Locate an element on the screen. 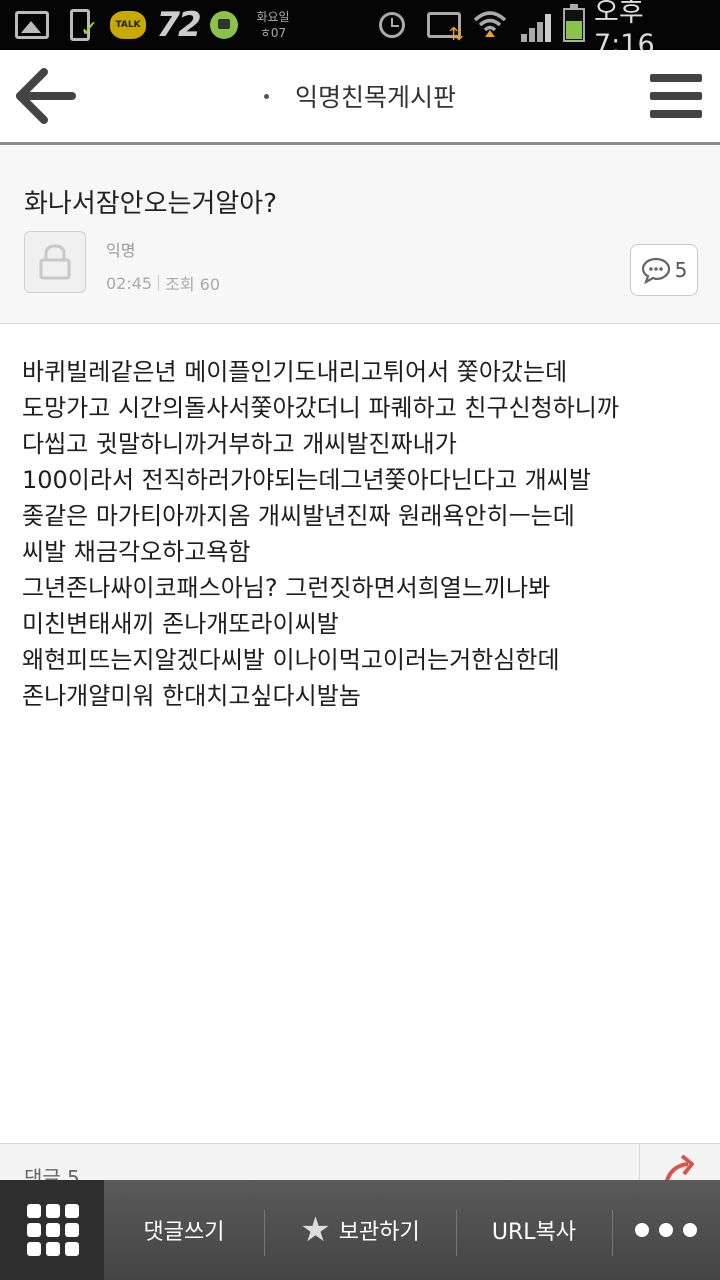  comment-count: 5 is located at coordinates (681, 270).